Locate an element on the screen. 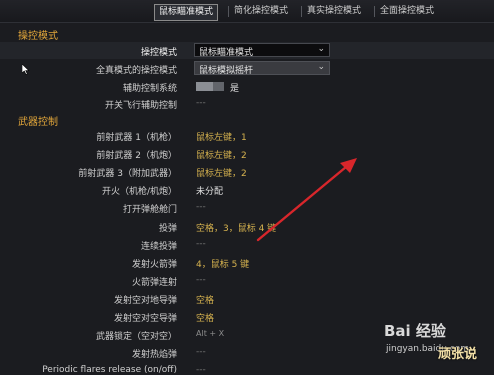 This screenshot has width=494, height=375. weapon-row-label: 发射空对地导弹 is located at coordinates (145, 301).